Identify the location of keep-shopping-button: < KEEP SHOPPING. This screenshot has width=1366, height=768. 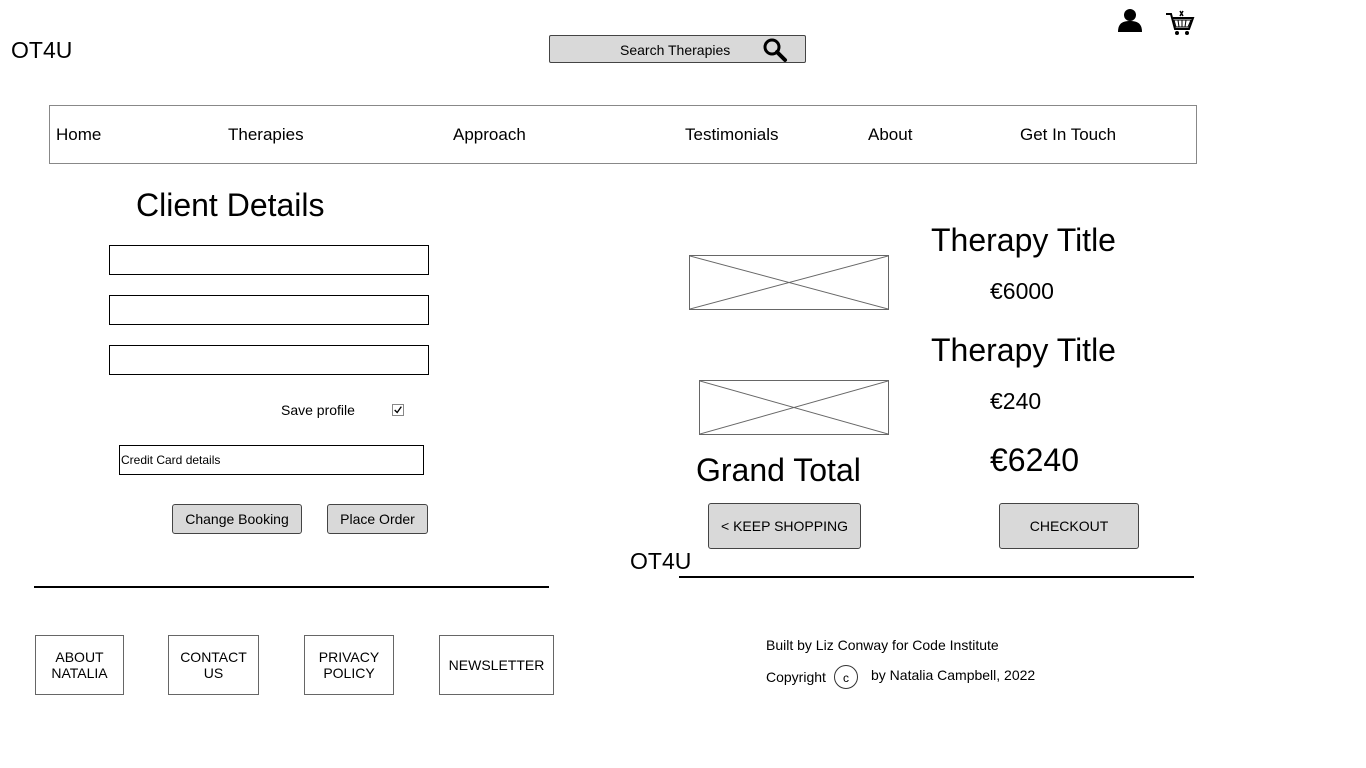
(784, 526).